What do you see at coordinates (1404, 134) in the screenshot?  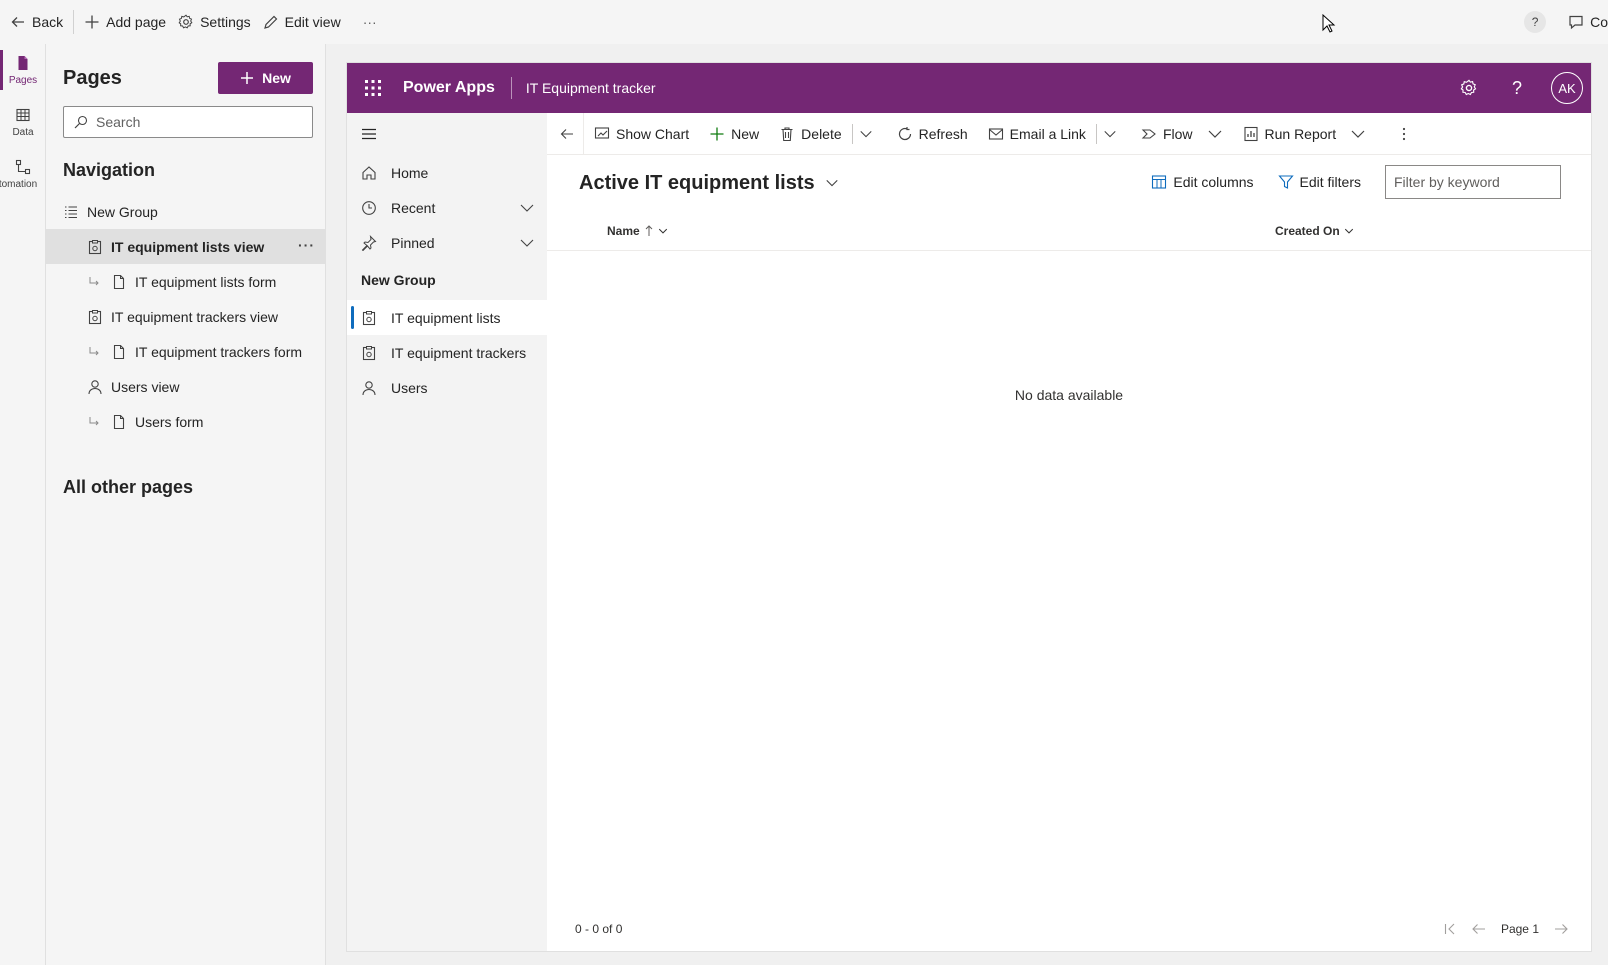 I see `more-commands-button` at bounding box center [1404, 134].